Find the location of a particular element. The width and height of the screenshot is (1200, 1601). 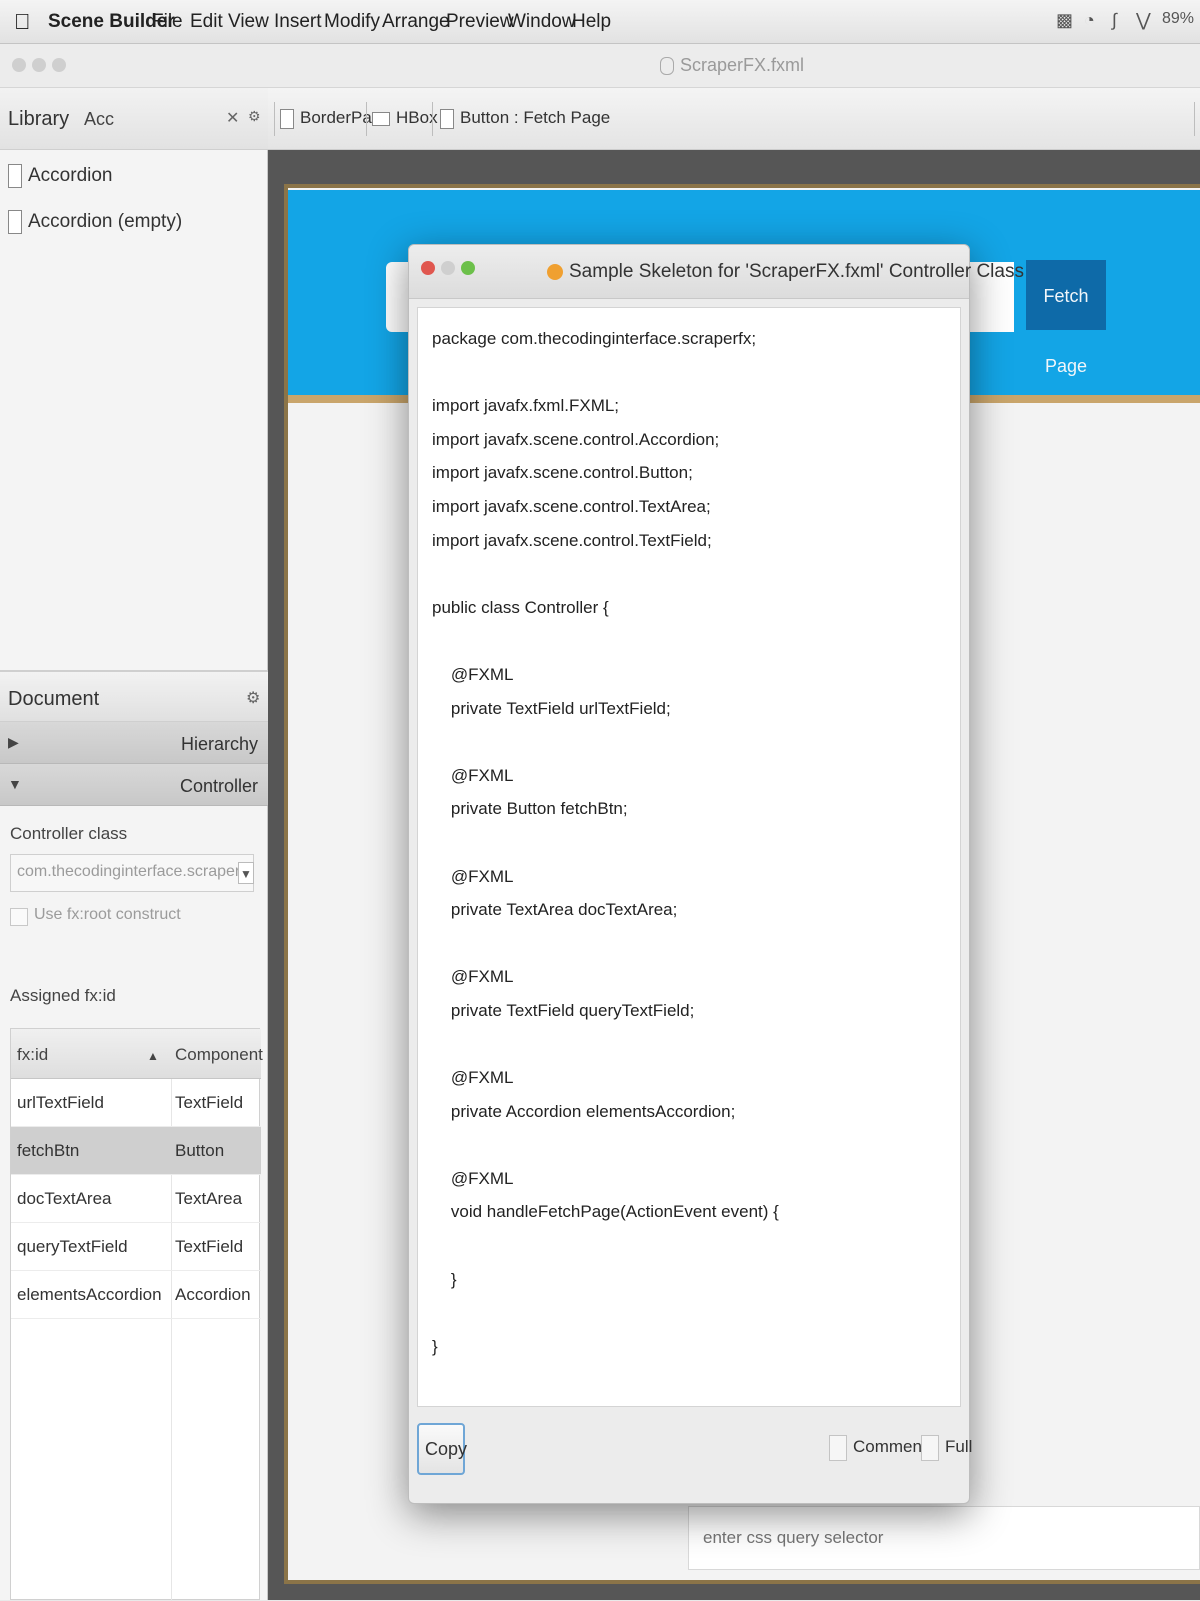

chevron-right-icon: ▶ is located at coordinates (13, 742).